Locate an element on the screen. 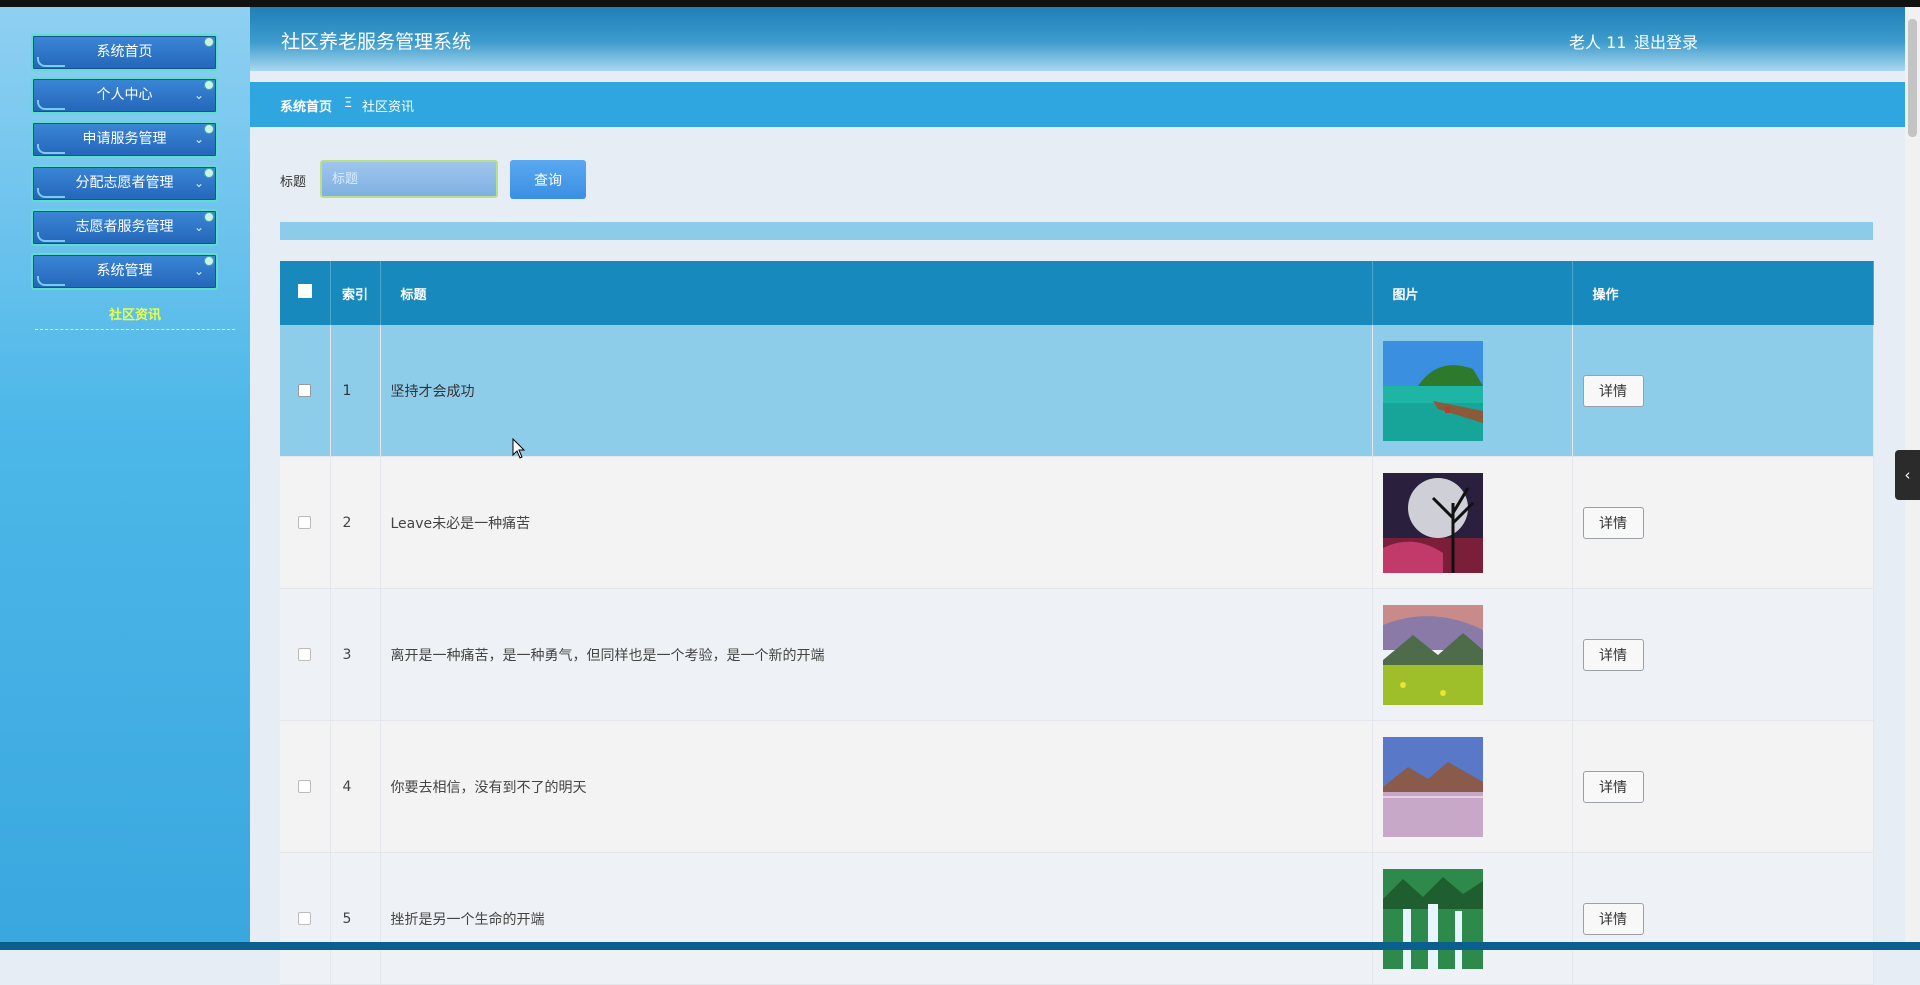 Image resolution: width=1920 pixels, height=985 pixels. sidebar-item-volunteer-service: ⌄ 志愿者服务管理 is located at coordinates (124, 227).